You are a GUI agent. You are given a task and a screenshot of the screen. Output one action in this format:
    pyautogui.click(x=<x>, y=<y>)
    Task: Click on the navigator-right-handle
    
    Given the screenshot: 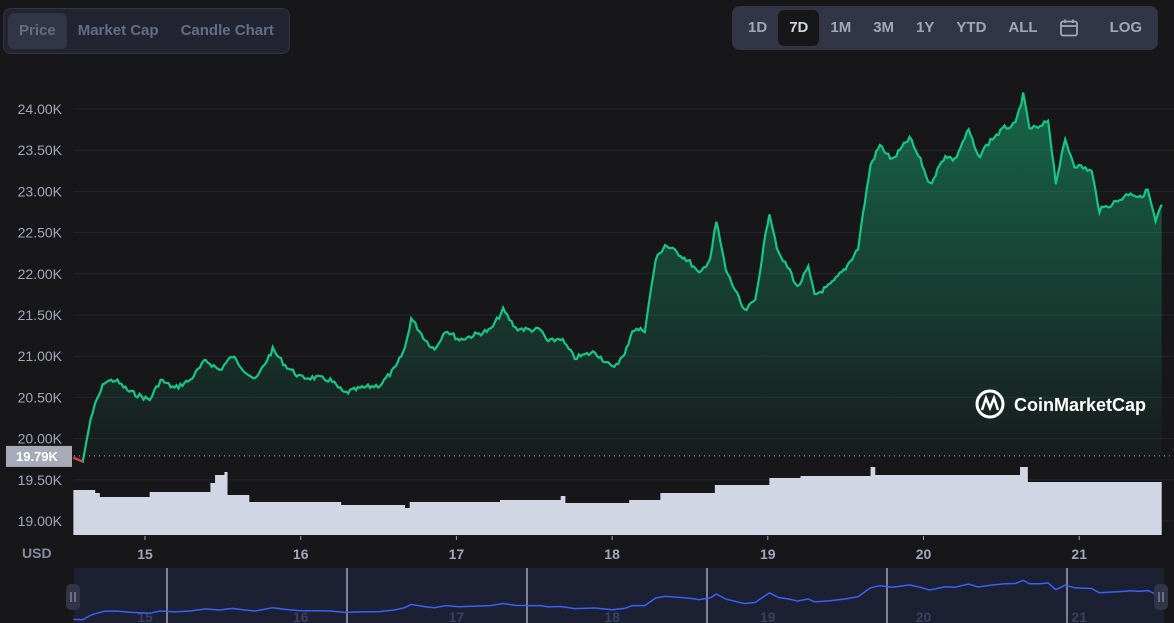 What is the action you would take?
    pyautogui.click(x=1161, y=597)
    